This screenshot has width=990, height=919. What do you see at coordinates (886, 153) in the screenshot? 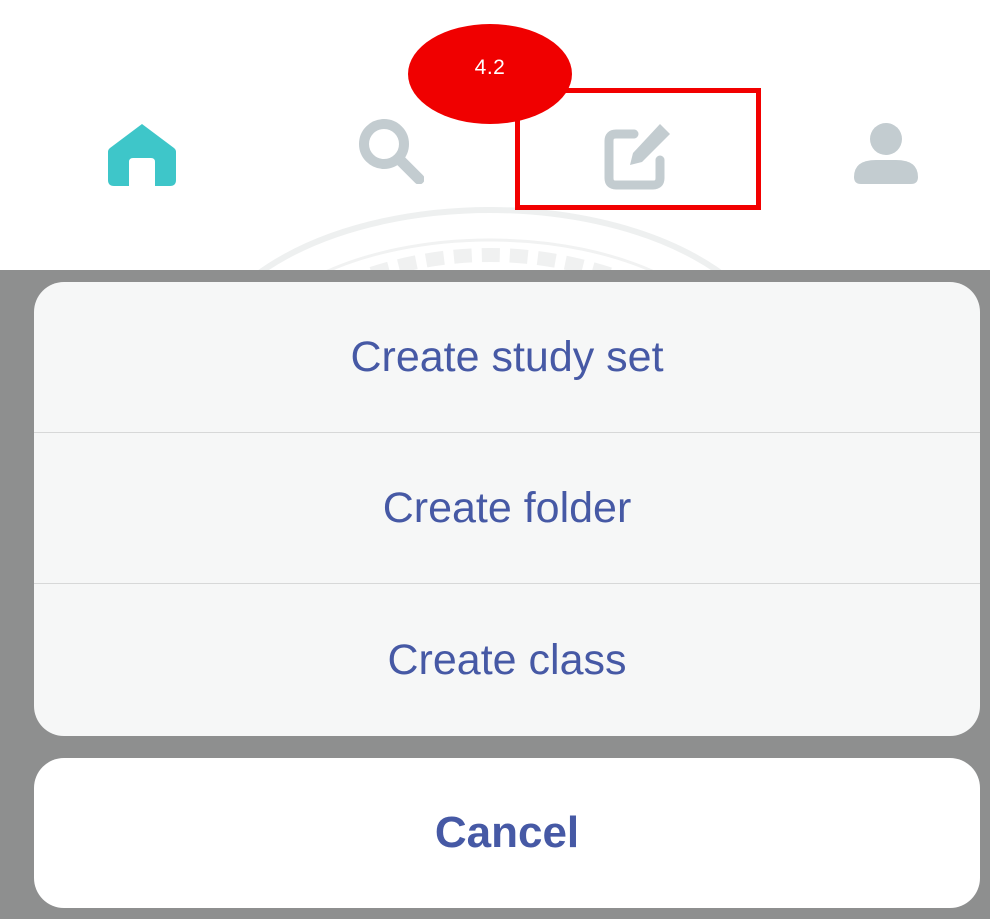
I see `tab-profile-icon` at bounding box center [886, 153].